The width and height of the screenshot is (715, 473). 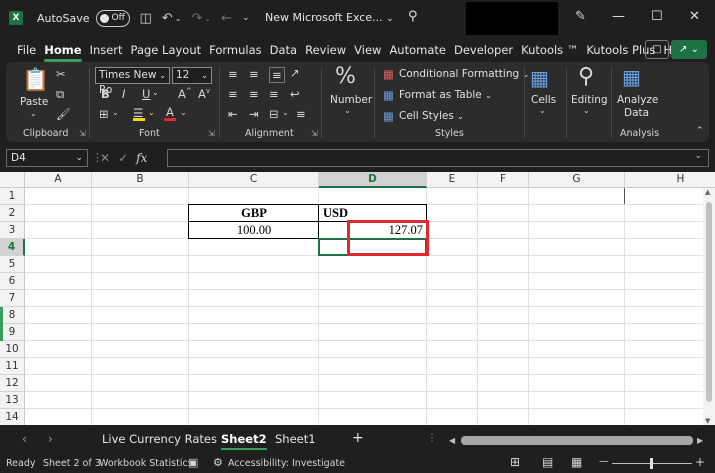 I want to click on conditional-formatting-button: Conditional Formatting ⌄, so click(x=464, y=74).